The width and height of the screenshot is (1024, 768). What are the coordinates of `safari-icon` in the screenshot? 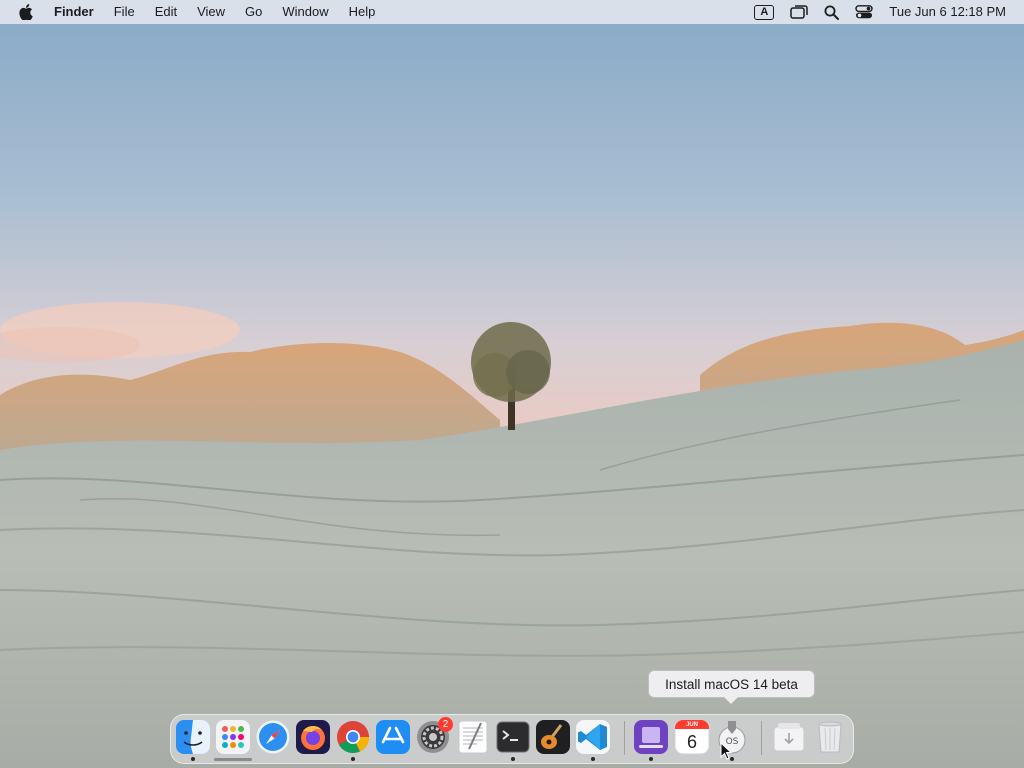 It's located at (273, 737).